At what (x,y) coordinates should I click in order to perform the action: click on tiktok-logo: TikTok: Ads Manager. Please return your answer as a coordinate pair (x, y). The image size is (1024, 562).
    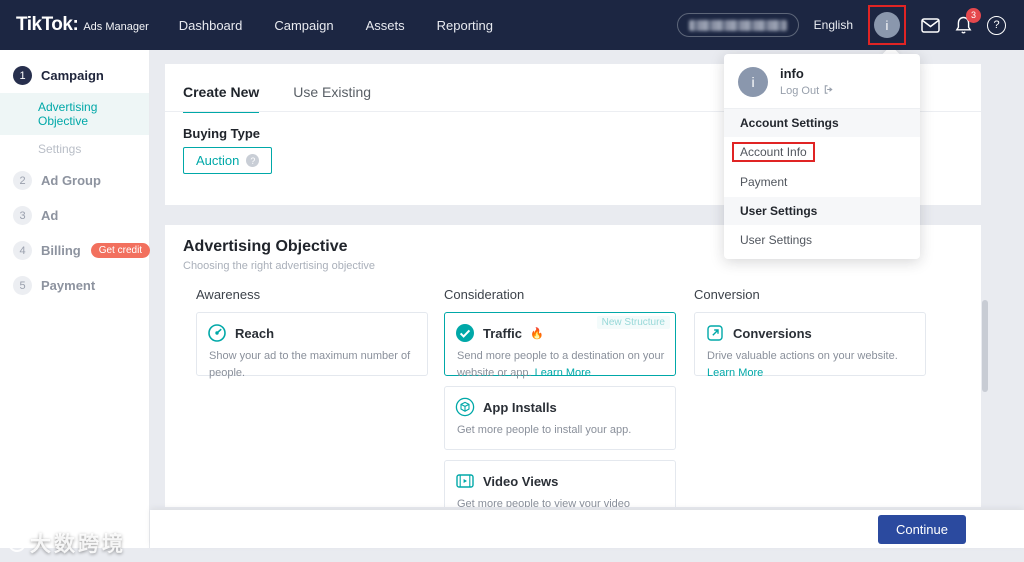
    Looking at the image, I should click on (82, 25).